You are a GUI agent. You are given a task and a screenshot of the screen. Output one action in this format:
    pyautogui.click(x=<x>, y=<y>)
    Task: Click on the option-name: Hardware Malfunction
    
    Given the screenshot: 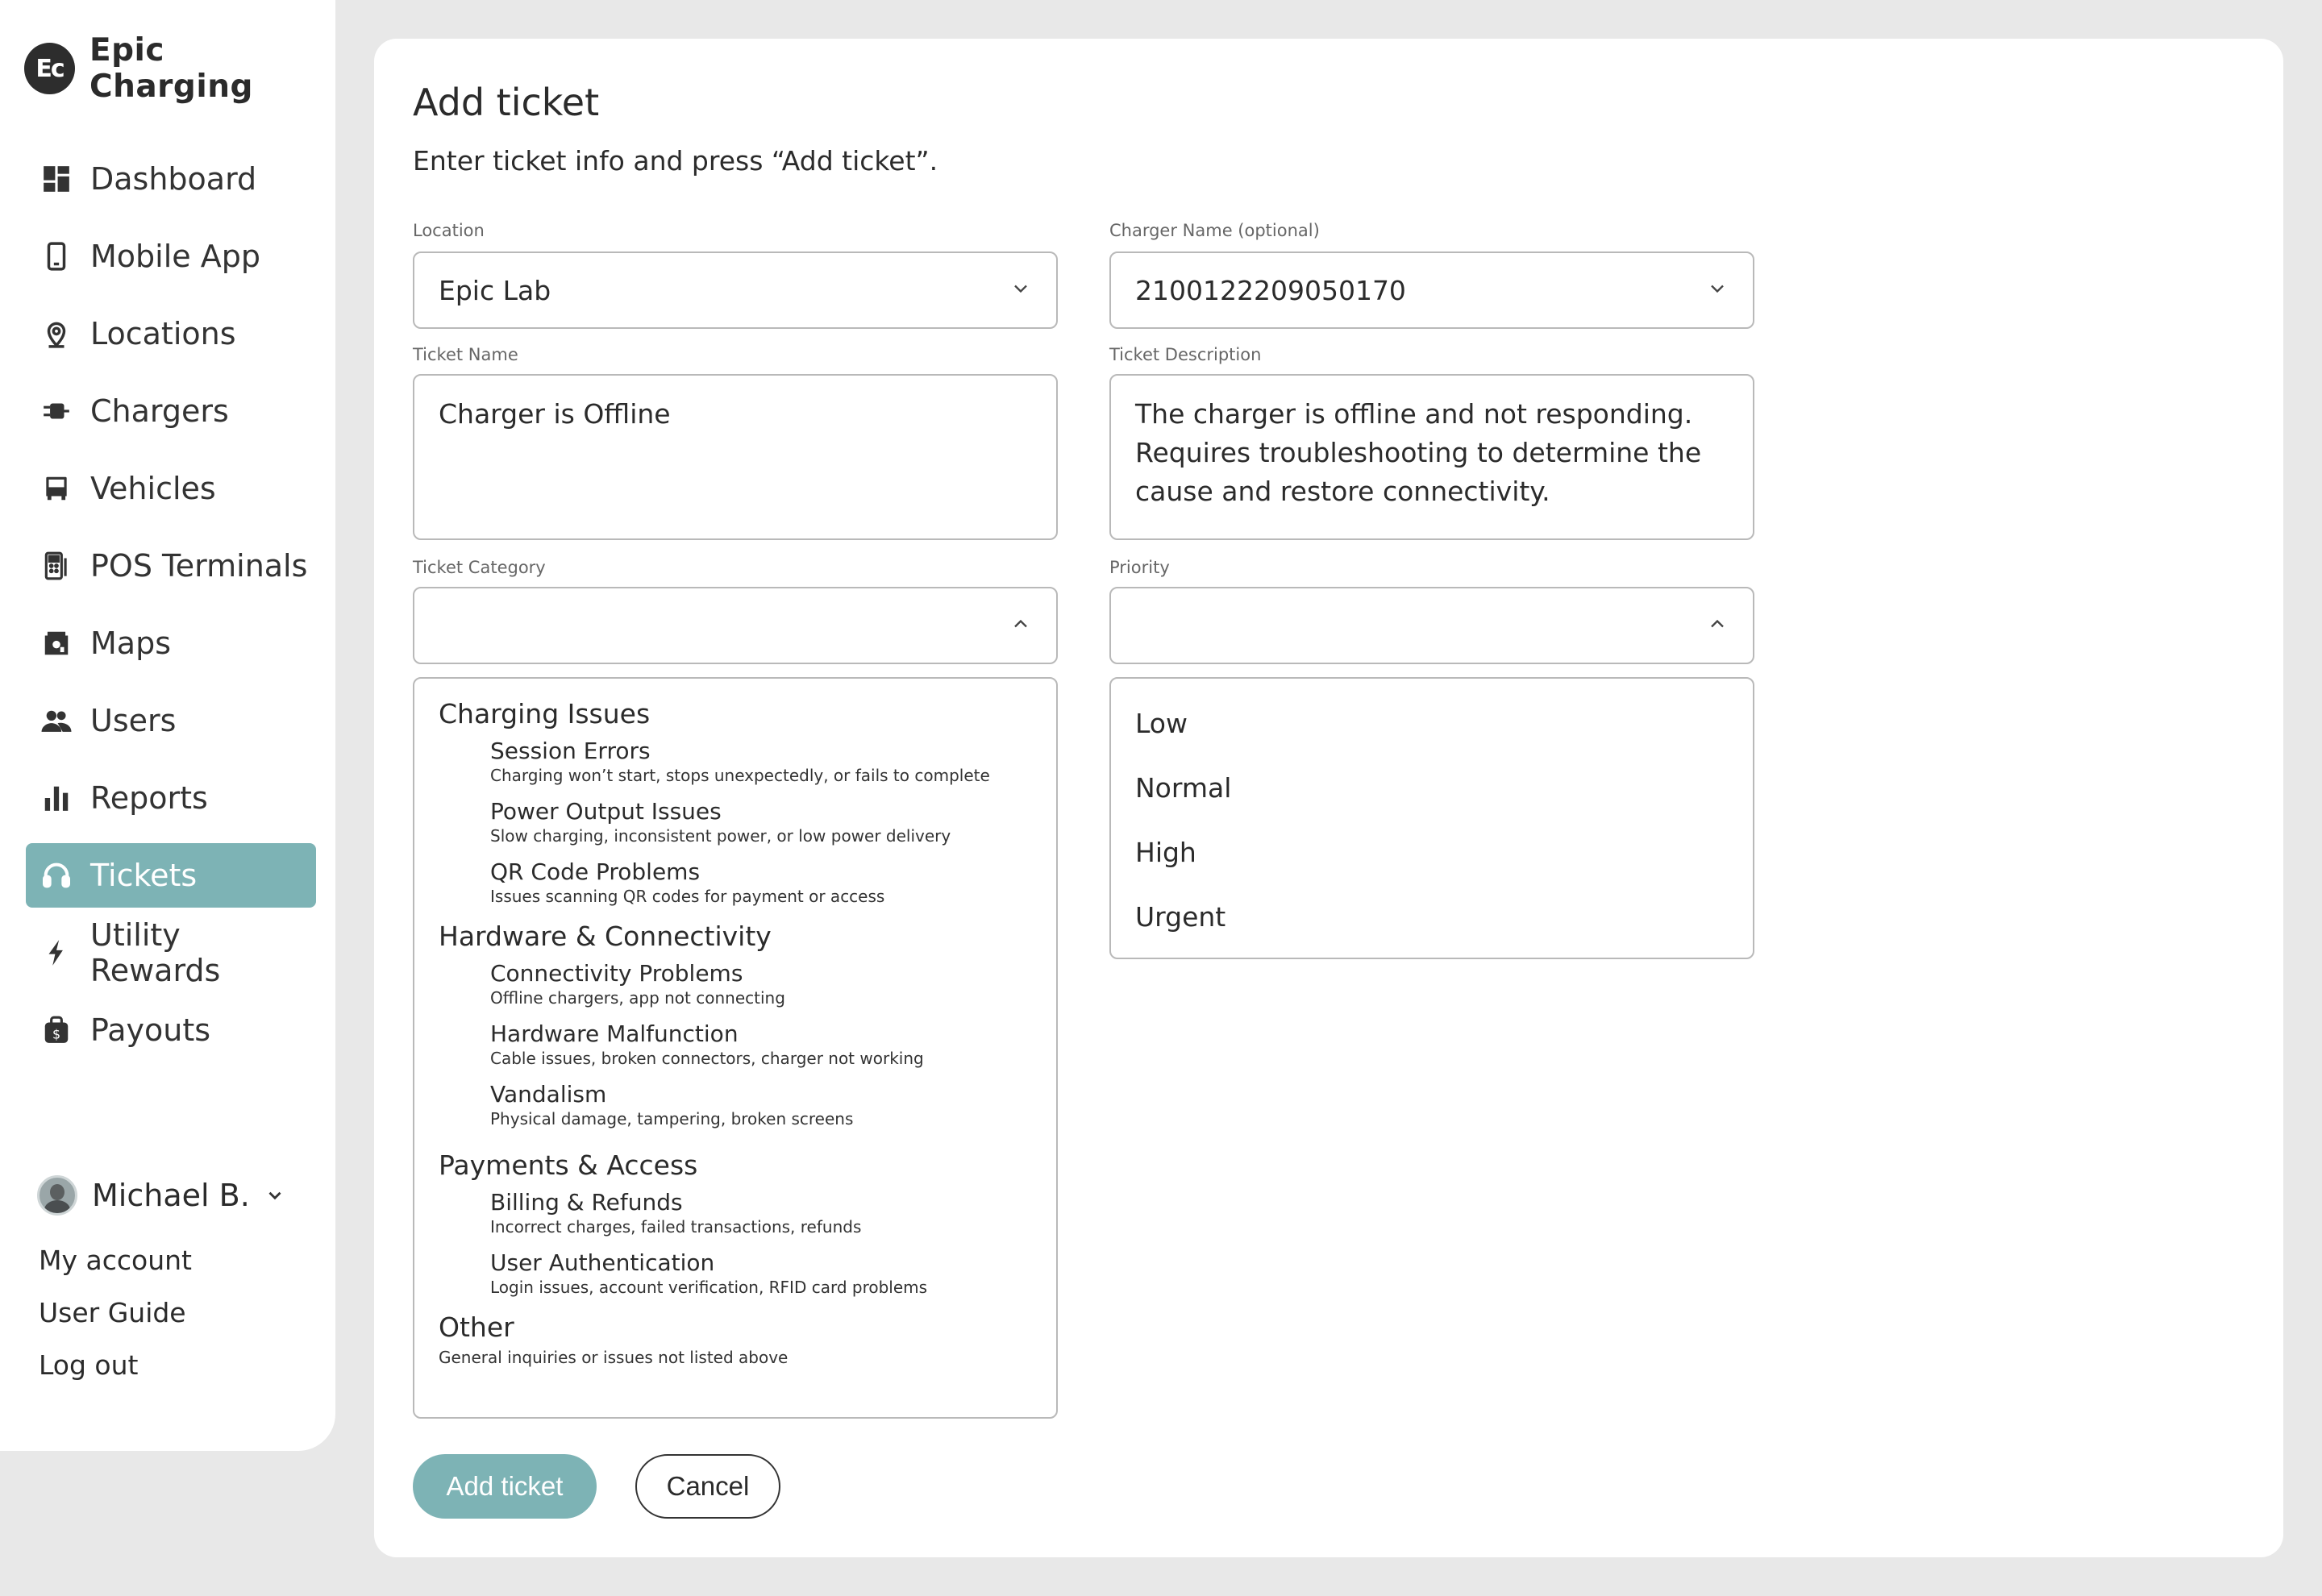 What is the action you would take?
    pyautogui.click(x=614, y=1033)
    